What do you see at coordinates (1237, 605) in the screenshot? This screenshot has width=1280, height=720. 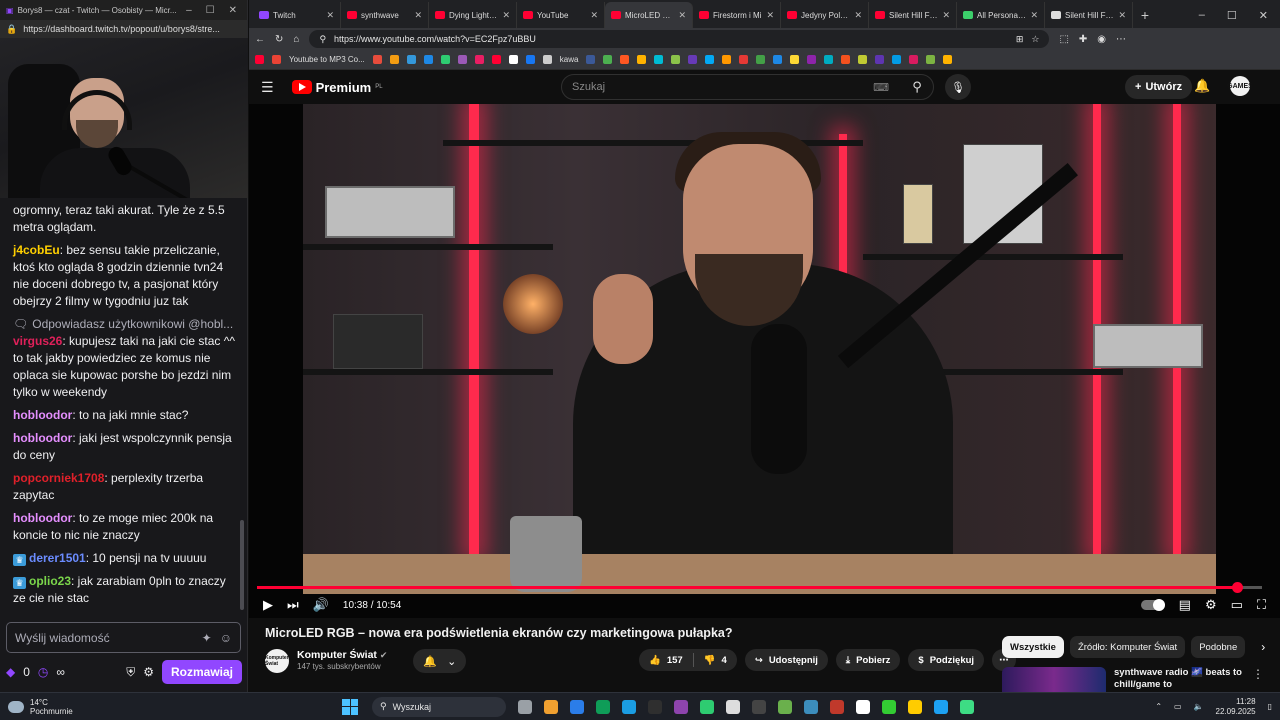 I see `theater-mode-icon: ▭` at bounding box center [1237, 605].